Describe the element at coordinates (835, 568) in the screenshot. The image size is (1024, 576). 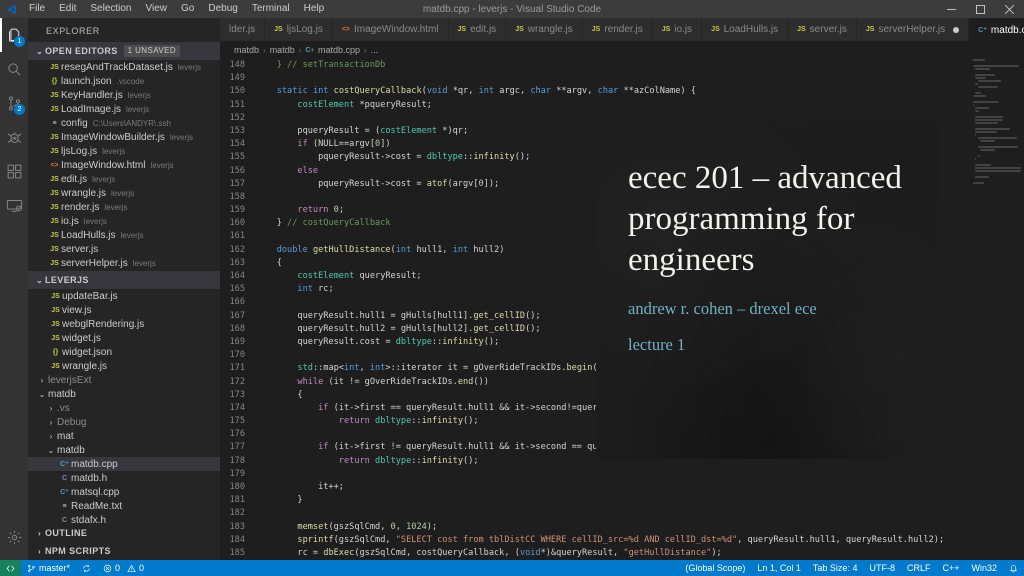
I see `tab-size-status: Tab Size: 4` at that location.